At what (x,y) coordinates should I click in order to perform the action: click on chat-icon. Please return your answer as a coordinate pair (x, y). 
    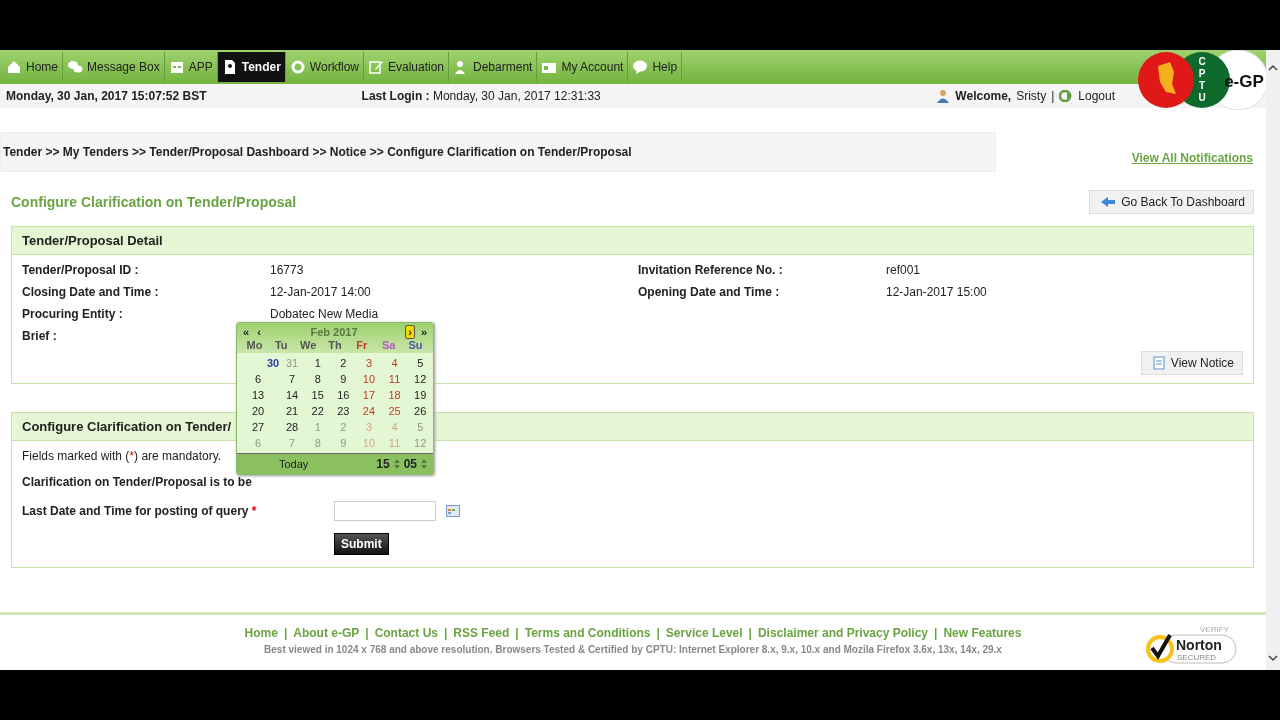
    Looking at the image, I should click on (75, 67).